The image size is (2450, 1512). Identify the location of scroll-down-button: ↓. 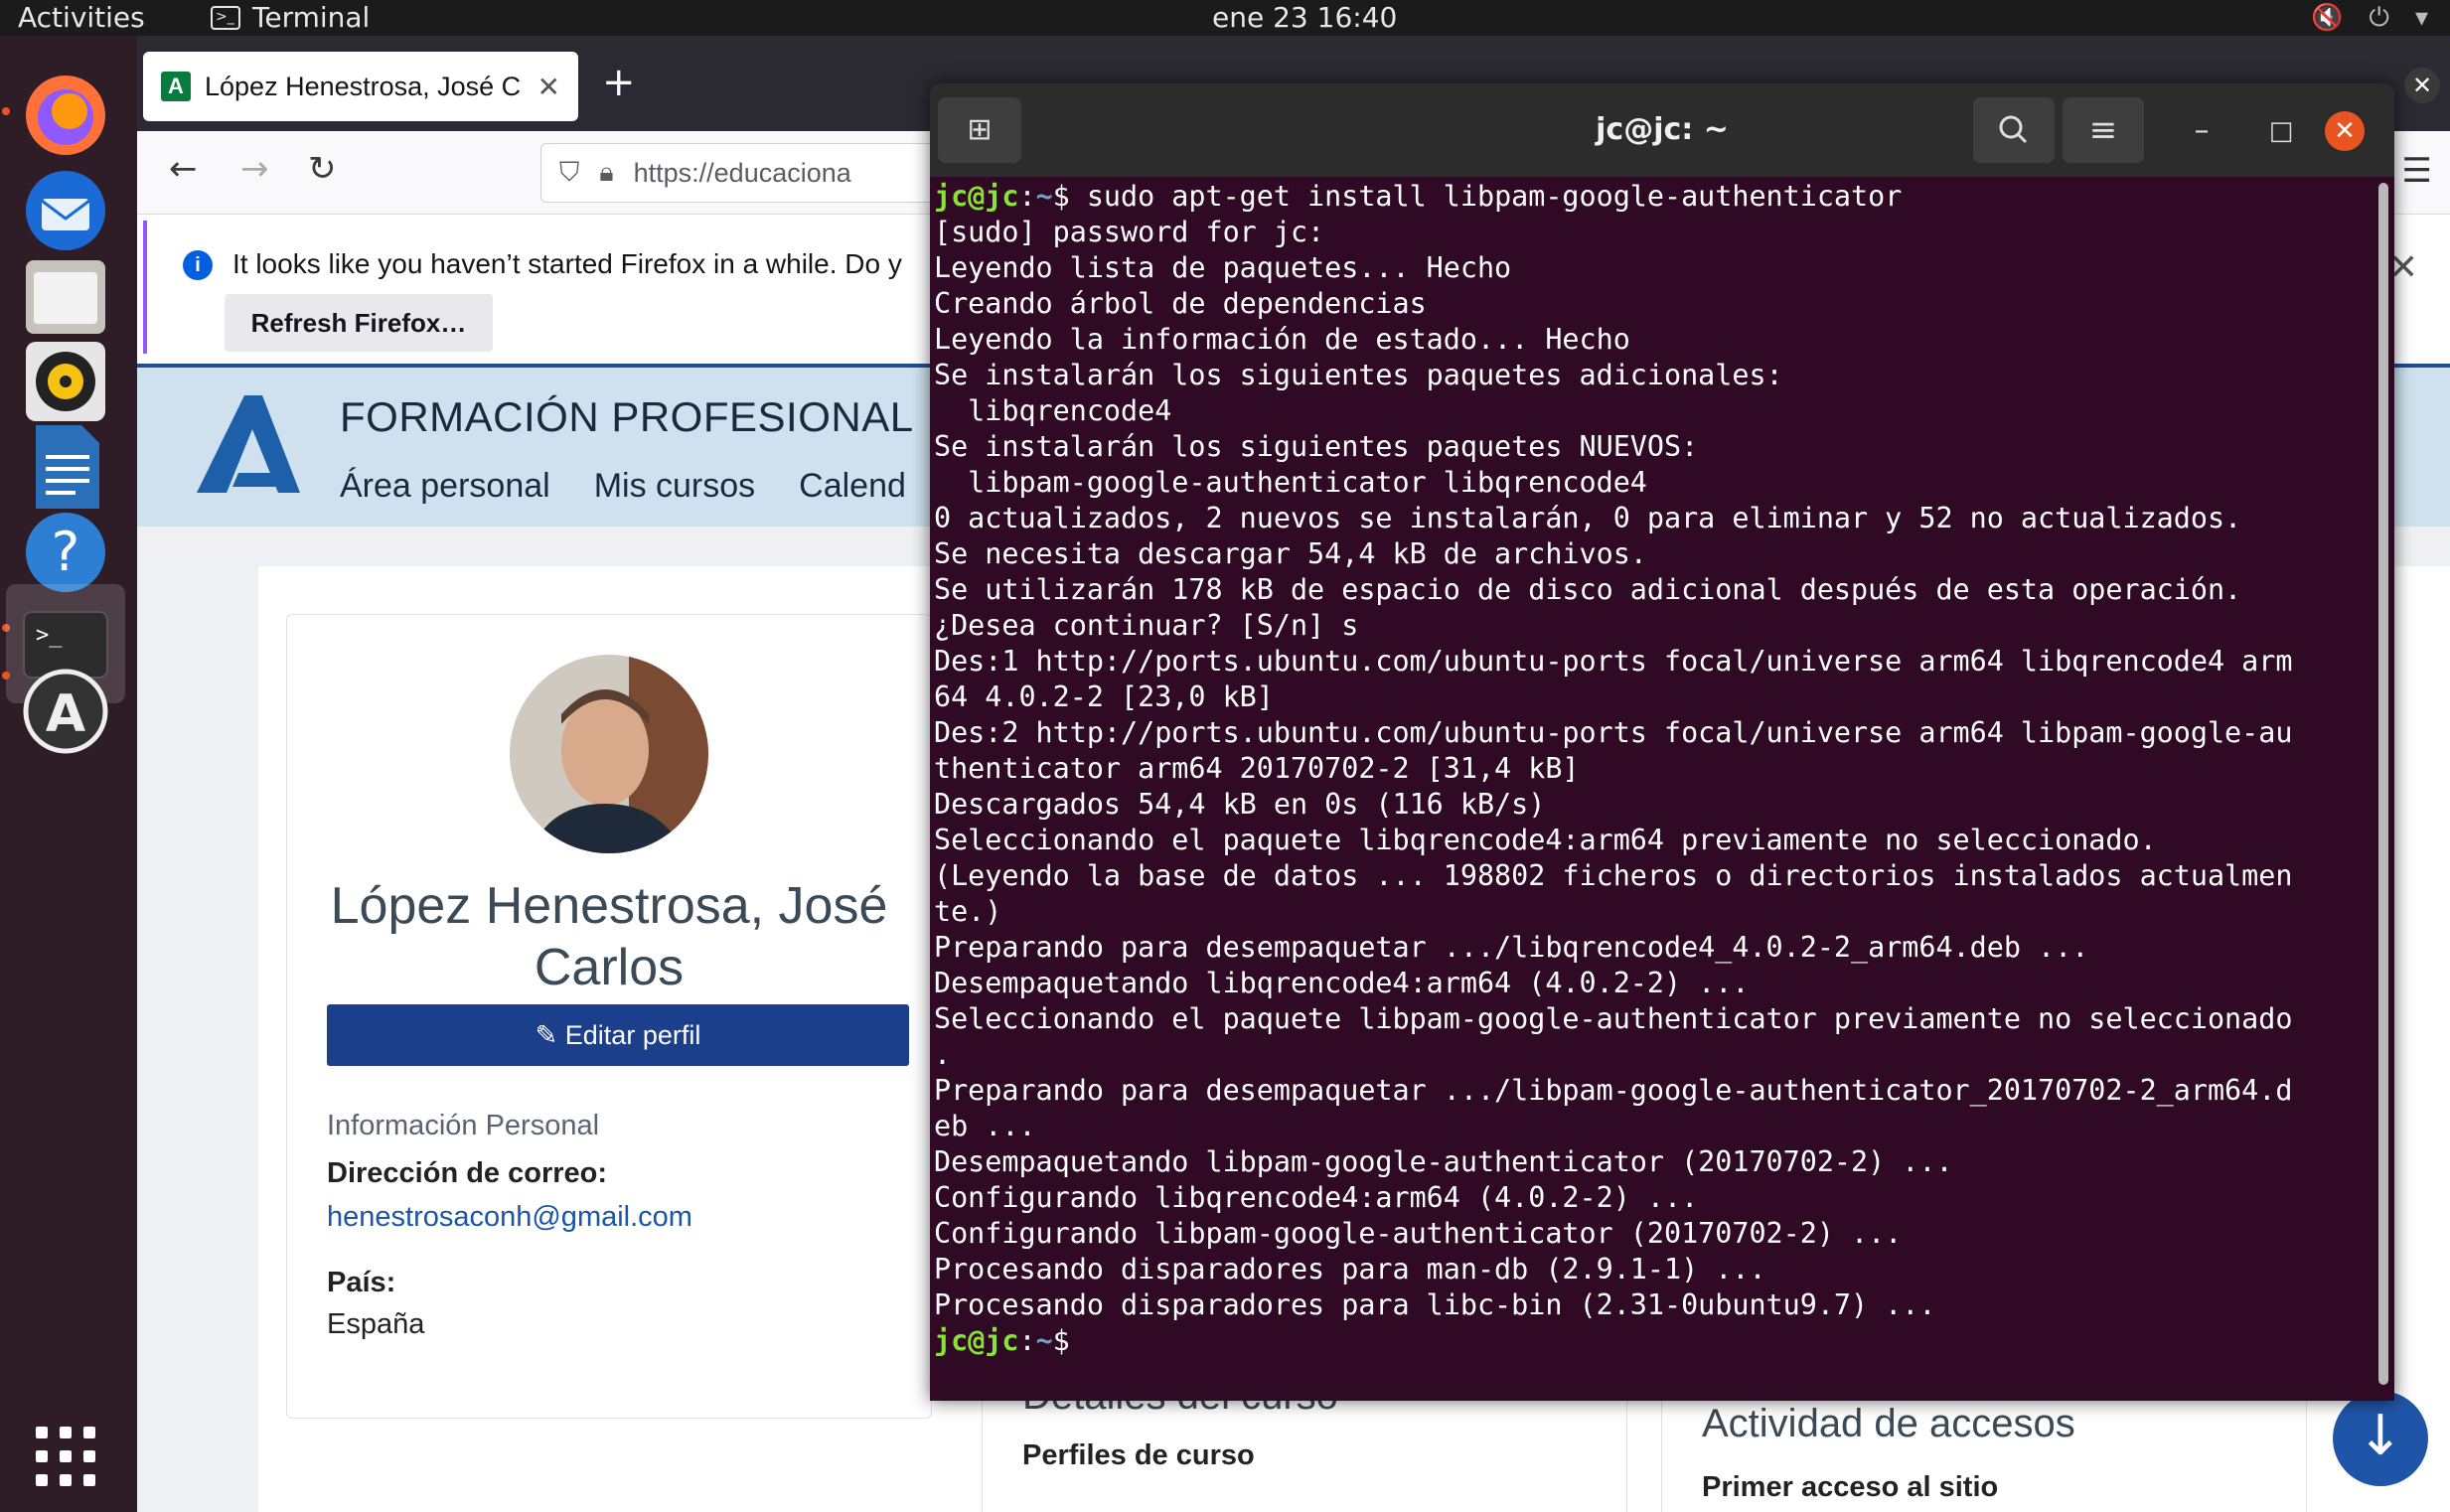
(2381, 1438).